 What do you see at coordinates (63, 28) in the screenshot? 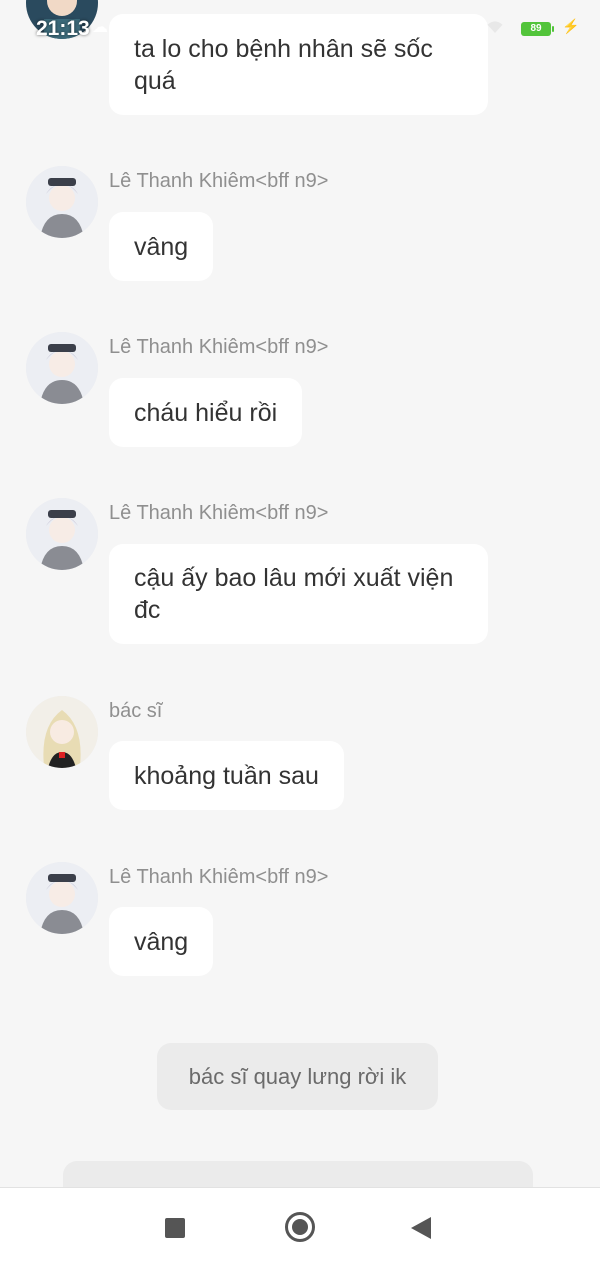
I see `status-time: 21:13` at bounding box center [63, 28].